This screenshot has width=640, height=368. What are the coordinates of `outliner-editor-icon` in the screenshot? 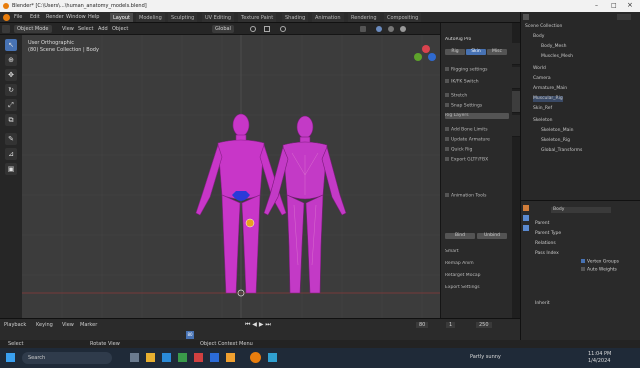 It's located at (526, 17).